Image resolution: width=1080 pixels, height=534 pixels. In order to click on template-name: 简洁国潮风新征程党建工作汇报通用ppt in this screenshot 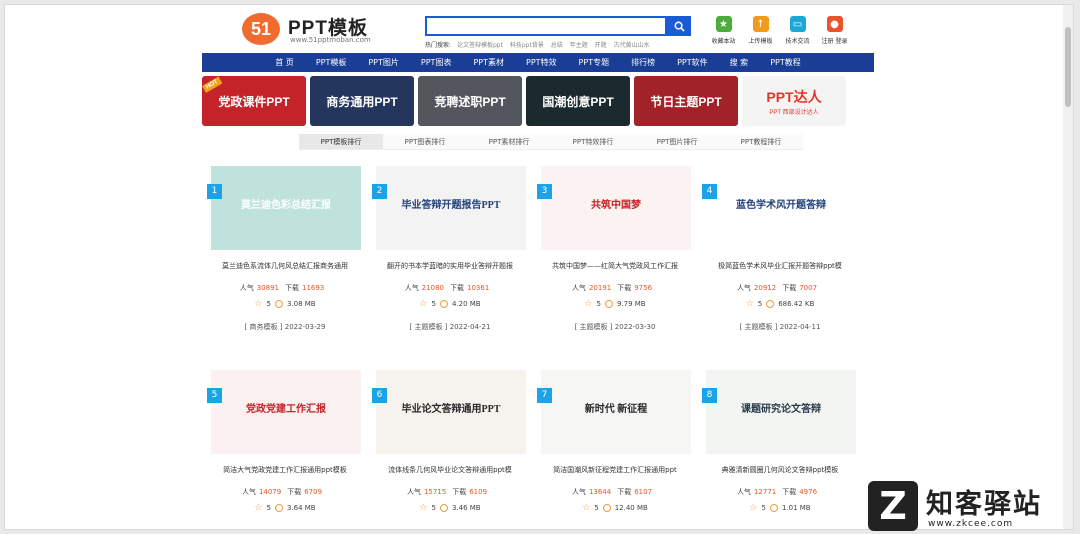, I will do `click(615, 470)`.